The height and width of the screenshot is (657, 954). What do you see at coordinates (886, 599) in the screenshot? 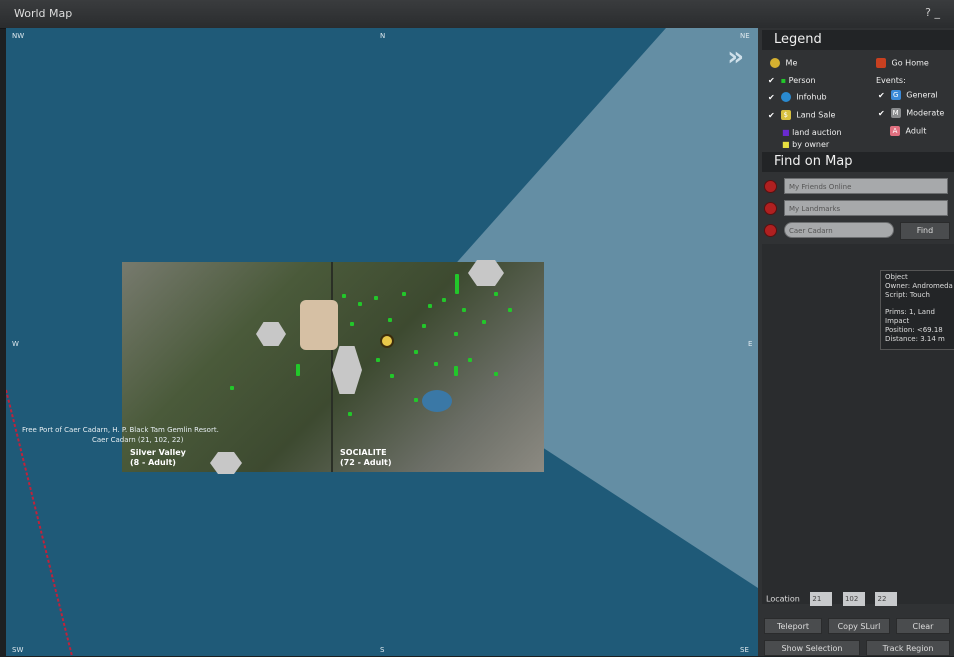
I see `location-z-input: 22` at bounding box center [886, 599].